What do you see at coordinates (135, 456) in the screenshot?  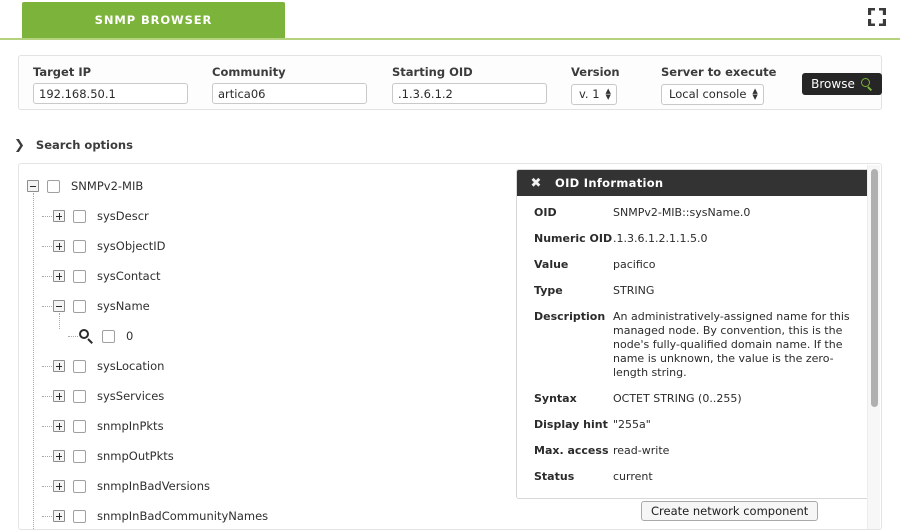 I see `tree-node-label: snmpOutPkts` at bounding box center [135, 456].